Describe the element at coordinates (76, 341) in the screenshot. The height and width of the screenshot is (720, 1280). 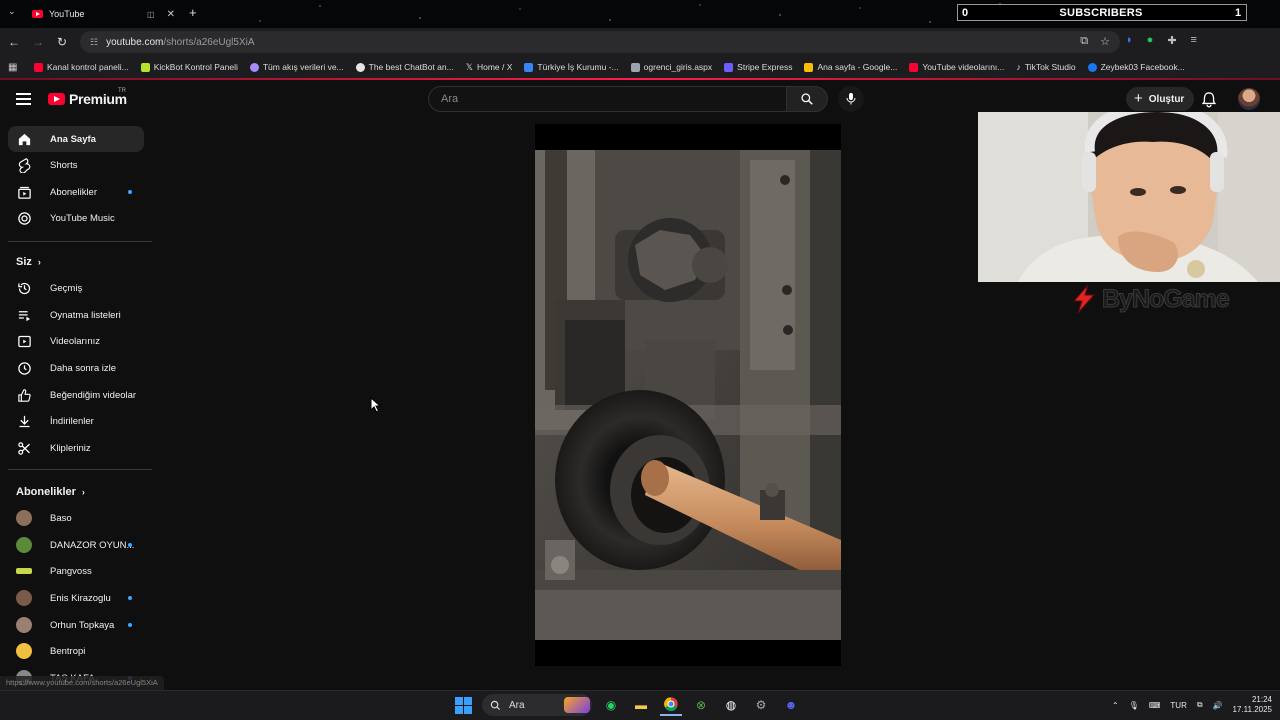
I see `sidebar-item-your-videos: Videolarınız` at that location.